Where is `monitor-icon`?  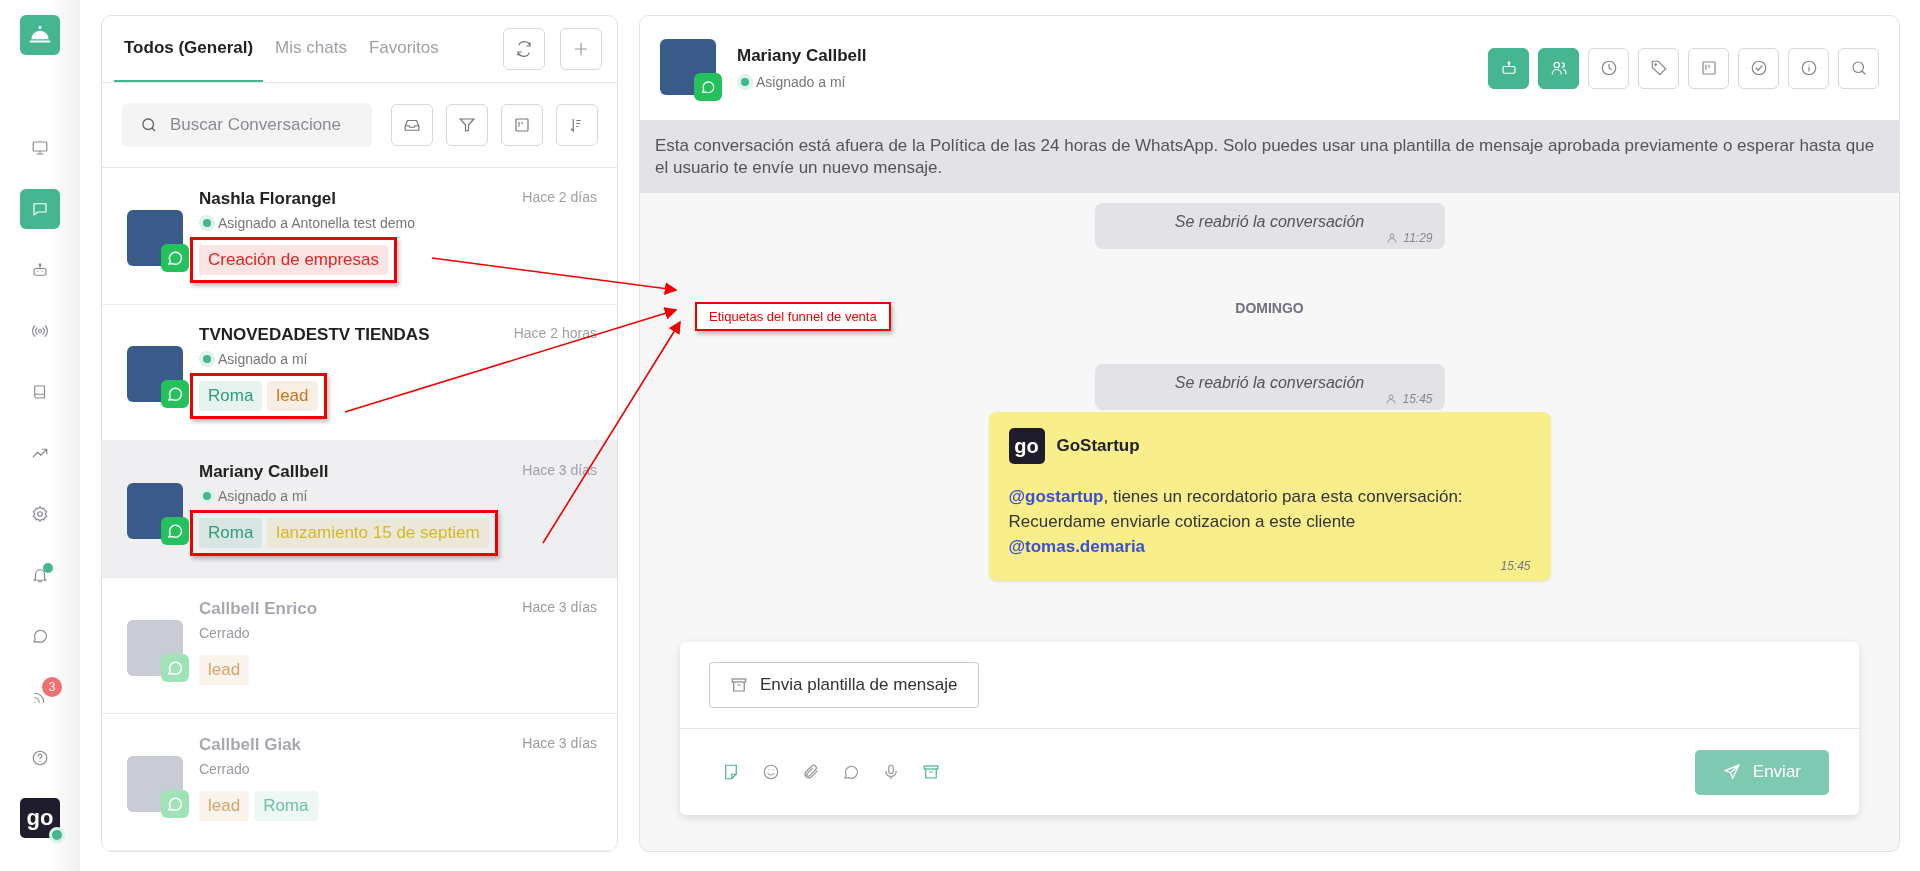
monitor-icon is located at coordinates (40, 148).